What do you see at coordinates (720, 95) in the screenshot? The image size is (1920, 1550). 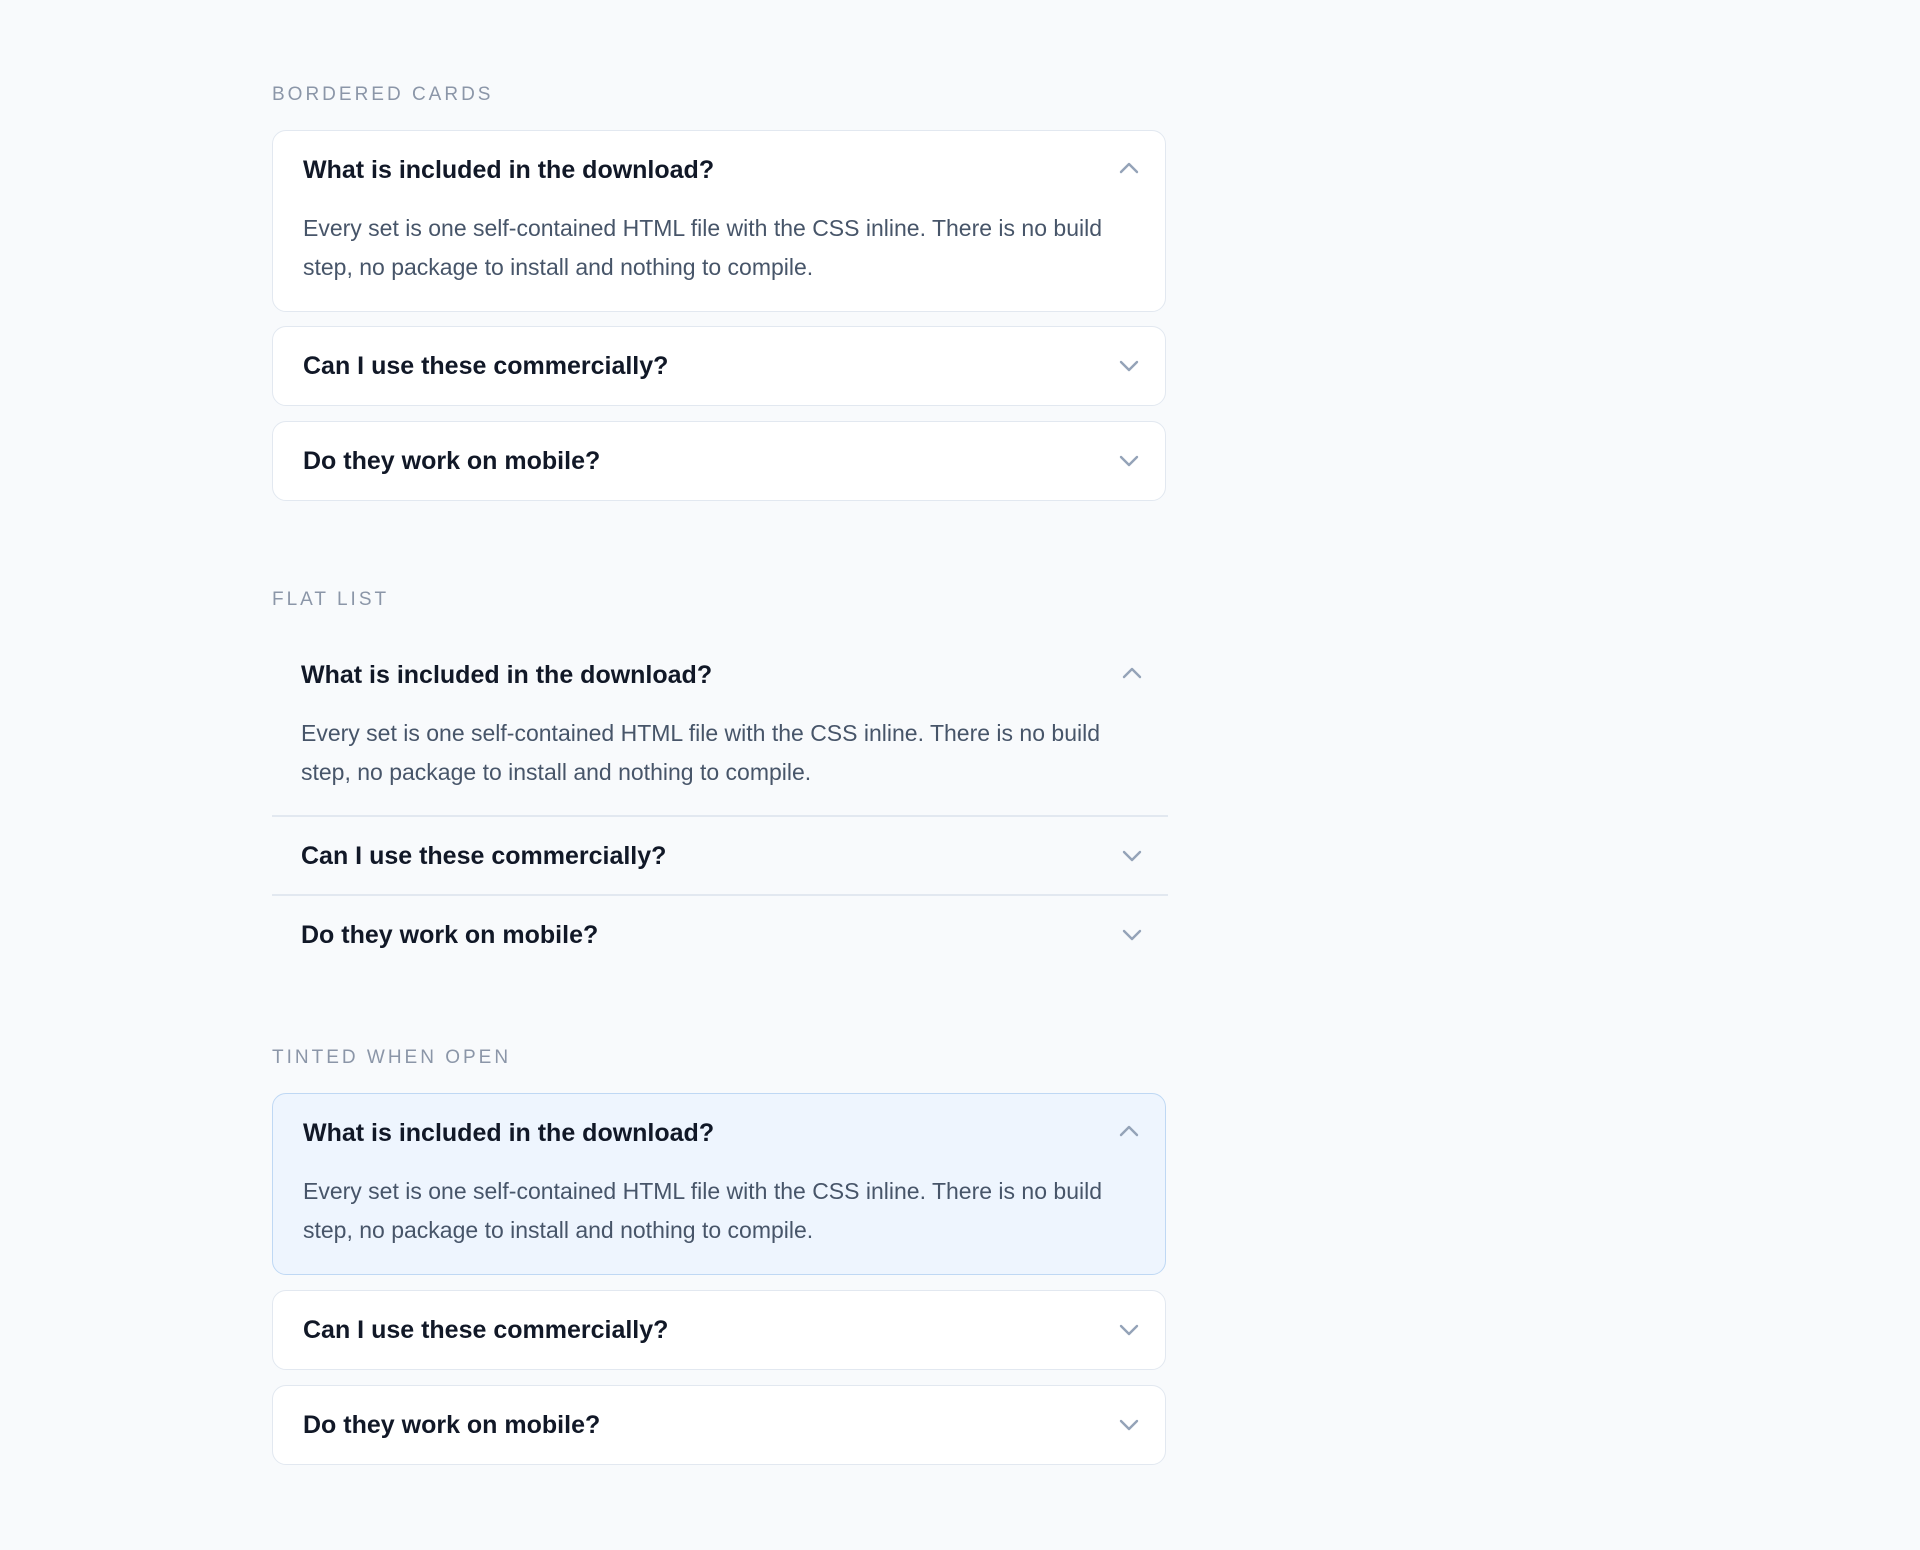 I see `section-bordered-cards: BORDERED CARDS` at bounding box center [720, 95].